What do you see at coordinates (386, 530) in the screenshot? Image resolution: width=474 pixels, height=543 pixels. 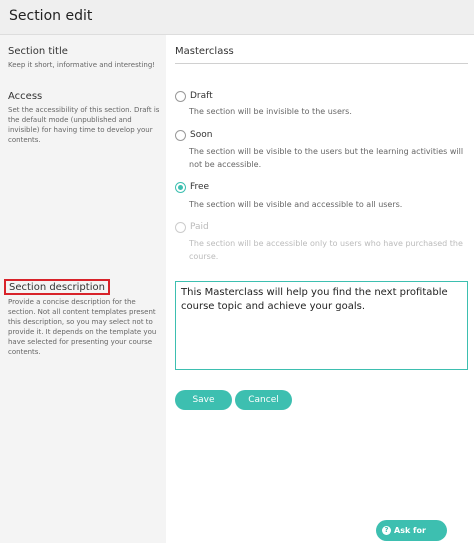 I see `question-icon: ?` at bounding box center [386, 530].